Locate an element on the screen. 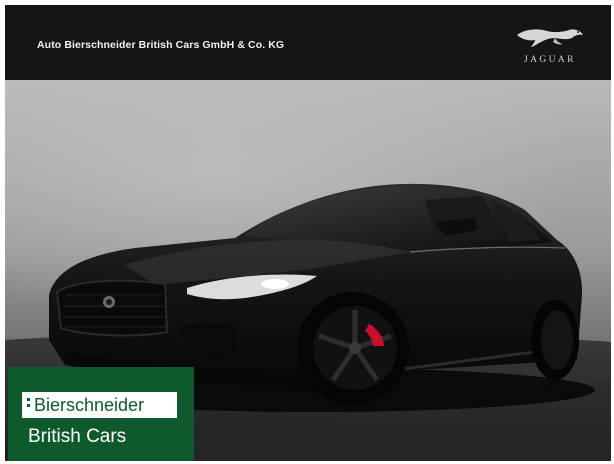  dealer-logo-subtitle: British Cars is located at coordinates (77, 436).